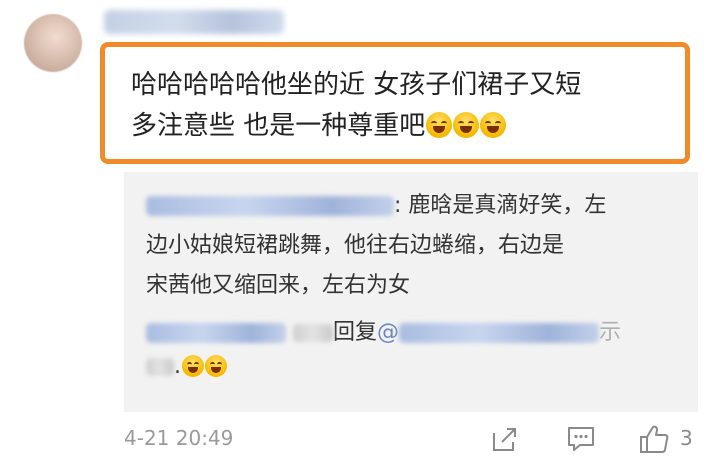  What do you see at coordinates (355, 245) in the screenshot?
I see `reply-line-2: 边小姑娘短裙跳舞，他往右边蜷缩，右边是` at bounding box center [355, 245].